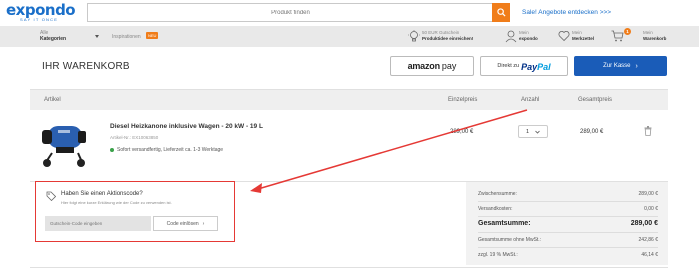 This screenshot has height=279, width=699. What do you see at coordinates (527, 131) in the screenshot?
I see `quantity-value: 1` at bounding box center [527, 131].